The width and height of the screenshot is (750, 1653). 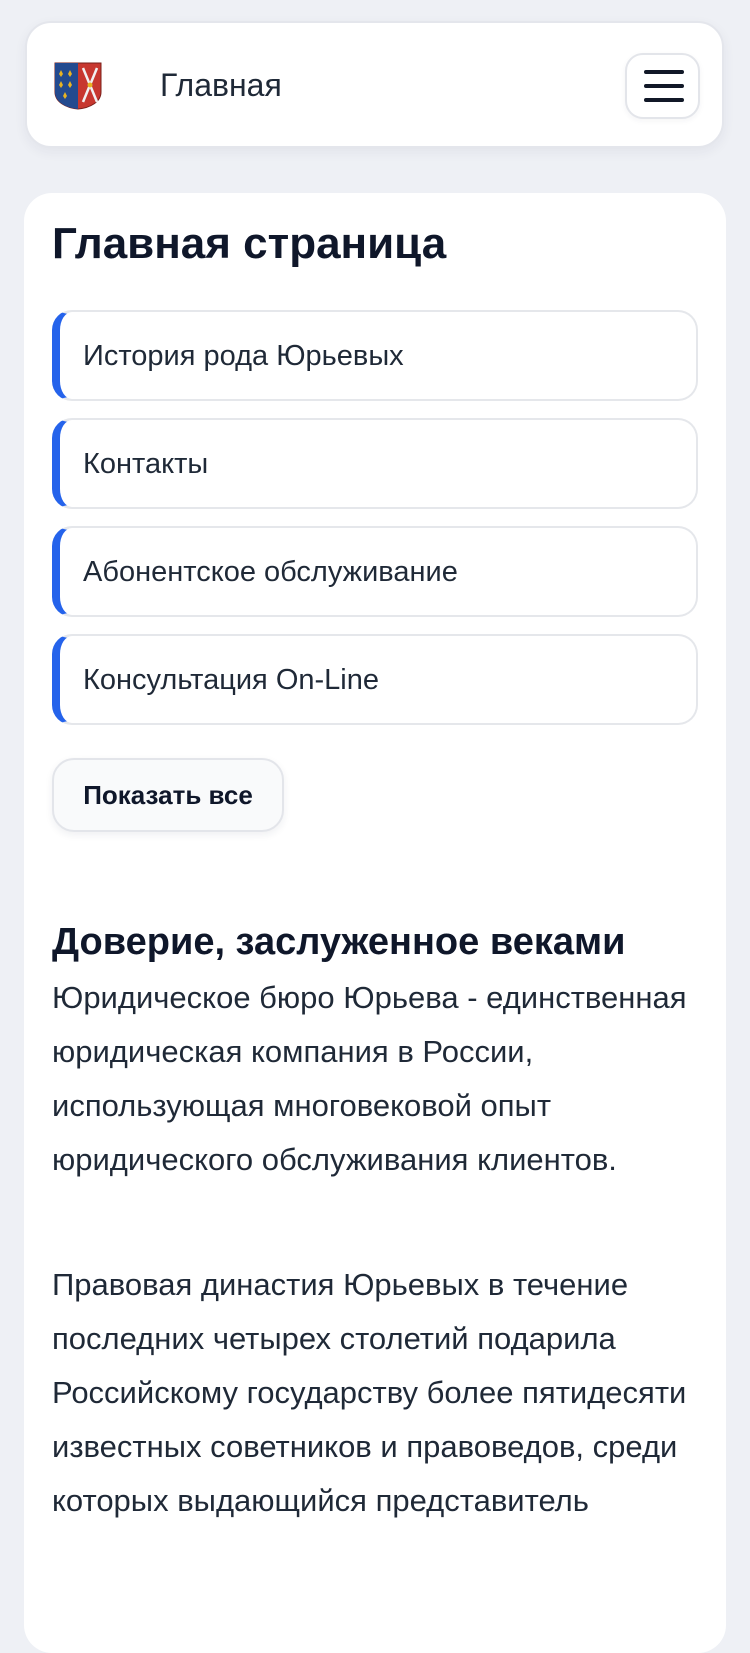 I want to click on show-all-button: Показать все, so click(x=168, y=795).